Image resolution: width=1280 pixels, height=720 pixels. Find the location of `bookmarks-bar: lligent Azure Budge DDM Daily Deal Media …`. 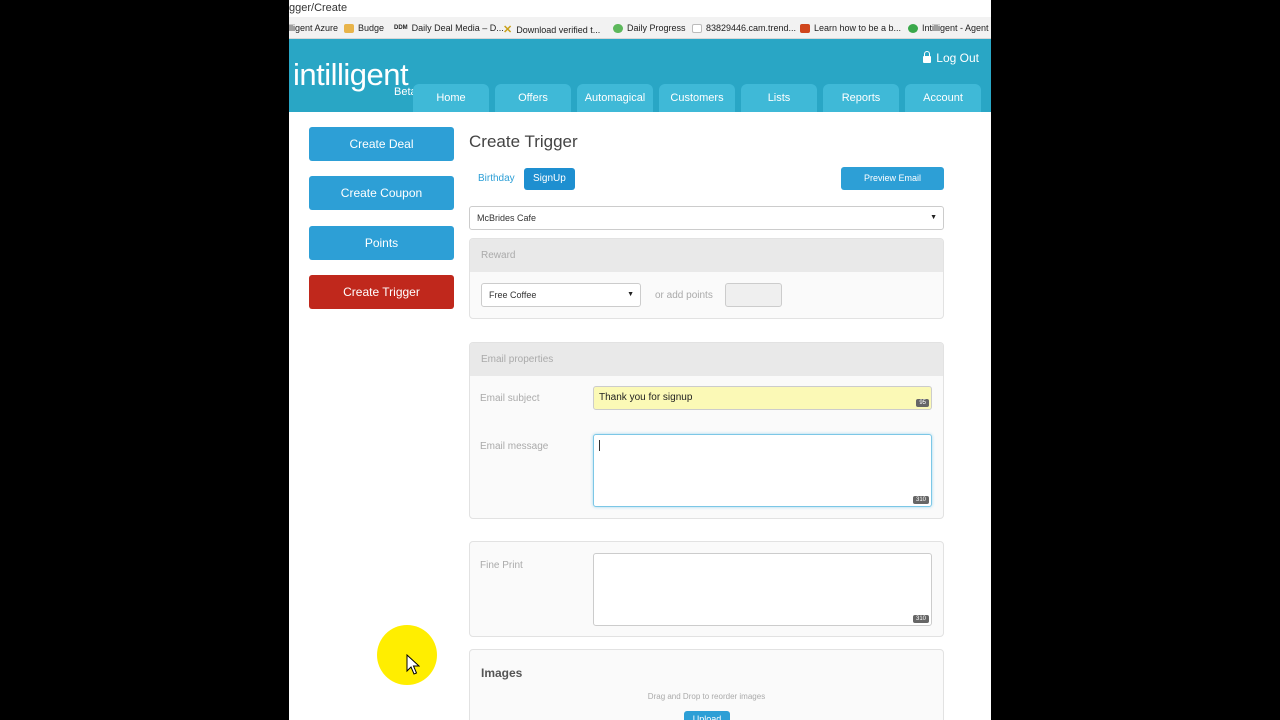

bookmarks-bar: lligent Azure Budge DDM Daily Deal Media … is located at coordinates (640, 28).